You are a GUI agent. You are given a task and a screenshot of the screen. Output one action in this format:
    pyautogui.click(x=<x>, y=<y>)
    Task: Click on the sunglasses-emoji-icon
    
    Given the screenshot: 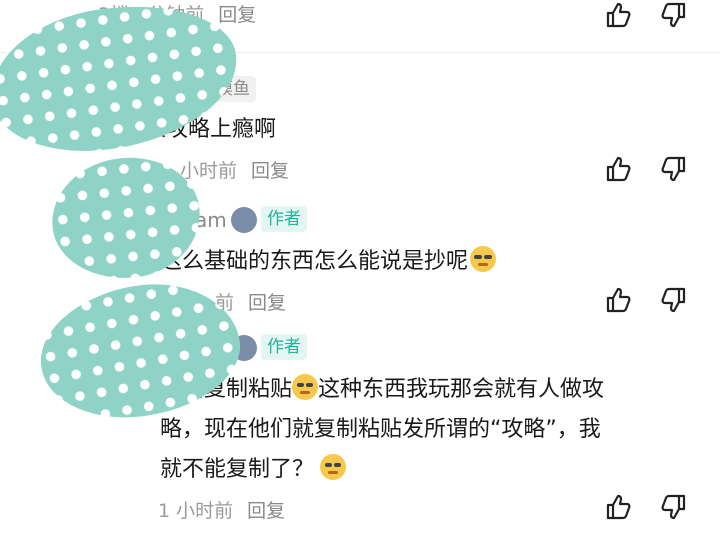 What is the action you would take?
    pyautogui.click(x=483, y=259)
    